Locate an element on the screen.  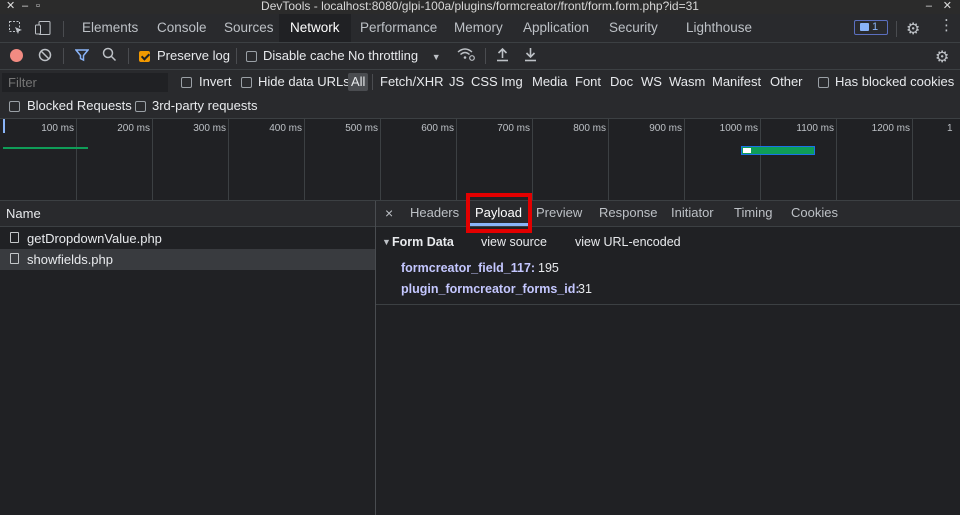
preserve-log-checkbox is located at coordinates (144, 56).